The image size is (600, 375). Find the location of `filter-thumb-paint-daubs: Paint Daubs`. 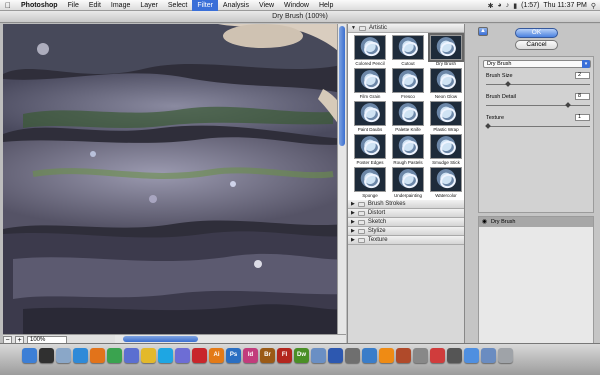

filter-thumb-paint-daubs: Paint Daubs is located at coordinates (370, 117).